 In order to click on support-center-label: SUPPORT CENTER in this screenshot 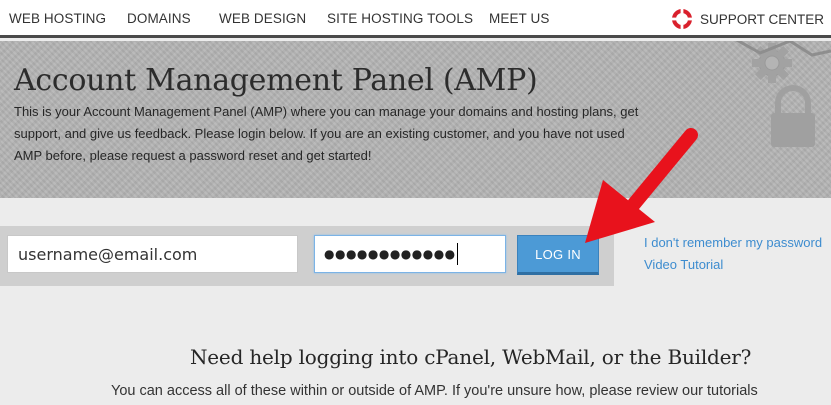, I will do `click(762, 19)`.